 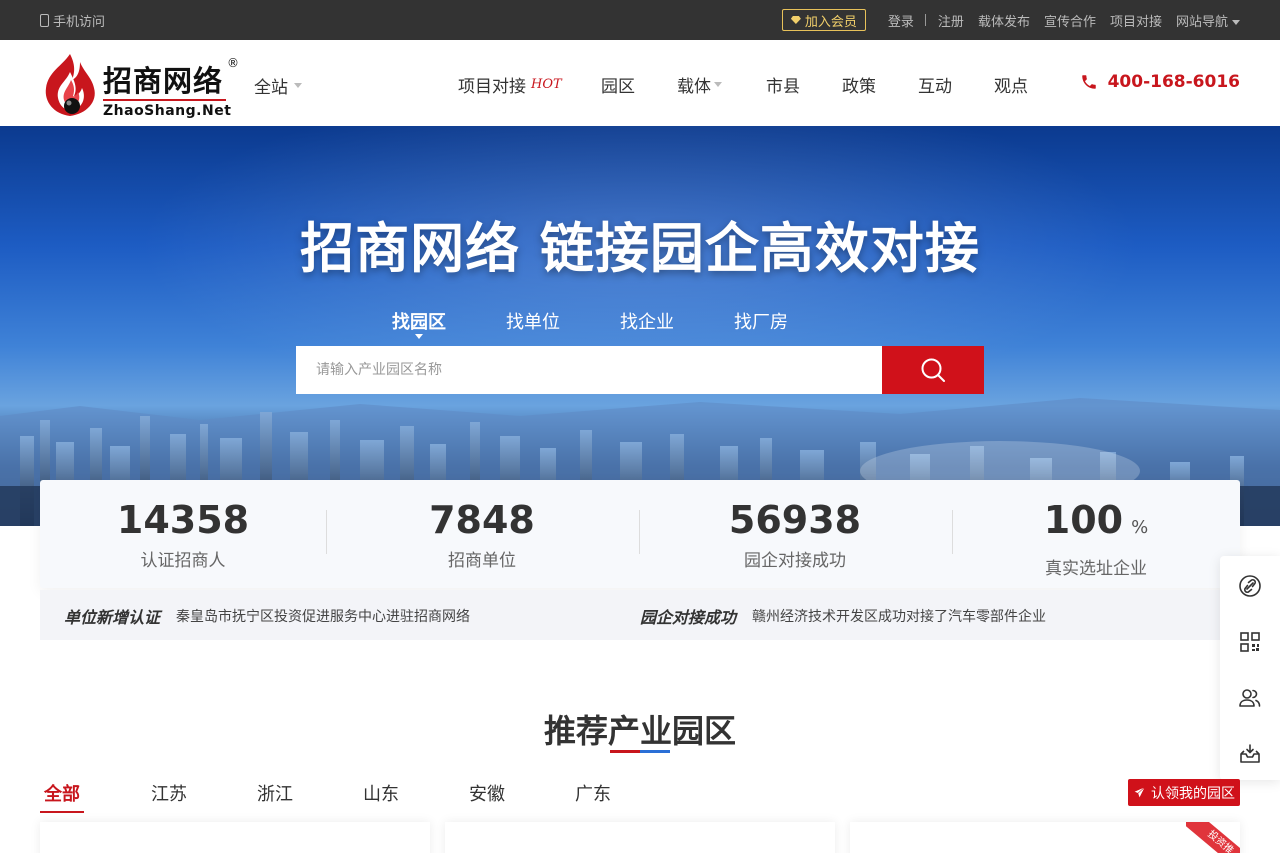 I want to click on tab-region-zhejiang: 浙江, so click(x=275, y=793).